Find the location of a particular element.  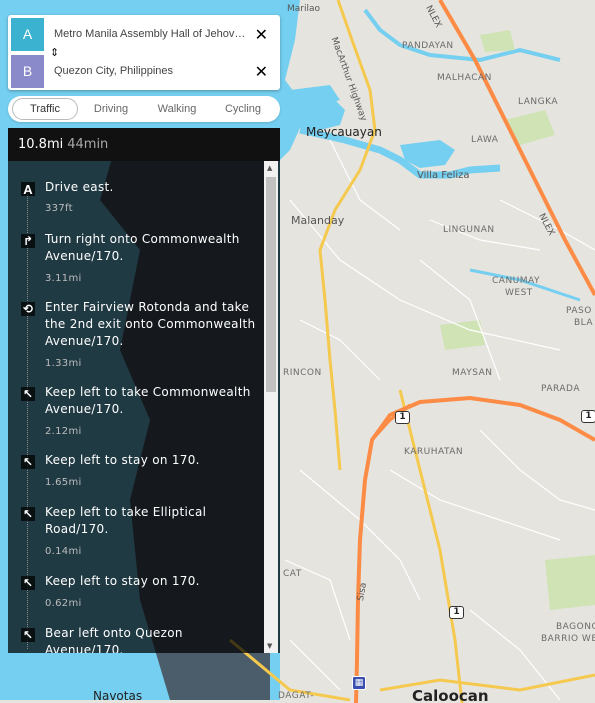

map-label-parada: PARADA is located at coordinates (560, 389).